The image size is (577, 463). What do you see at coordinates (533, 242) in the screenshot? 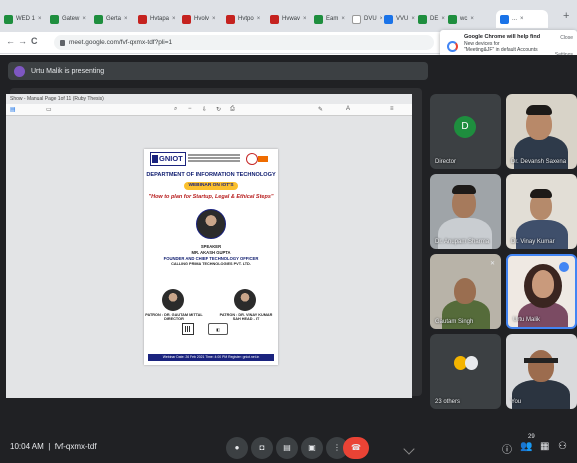
I see `participant-name: Dr. Vinay Kumar` at bounding box center [533, 242].